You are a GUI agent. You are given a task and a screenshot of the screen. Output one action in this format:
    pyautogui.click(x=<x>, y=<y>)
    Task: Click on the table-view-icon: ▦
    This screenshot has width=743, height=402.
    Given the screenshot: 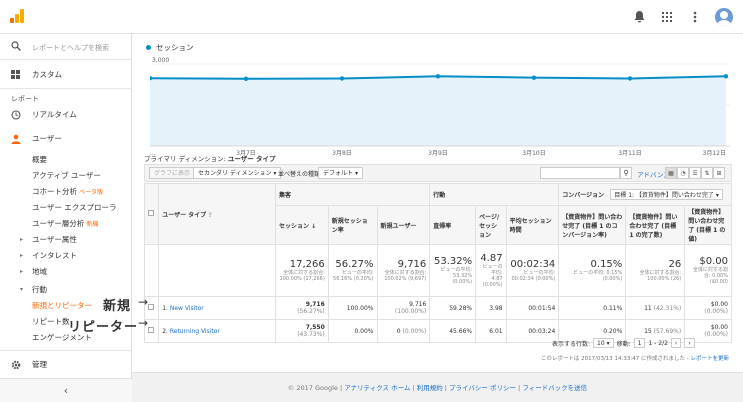 What is the action you would take?
    pyautogui.click(x=671, y=173)
    